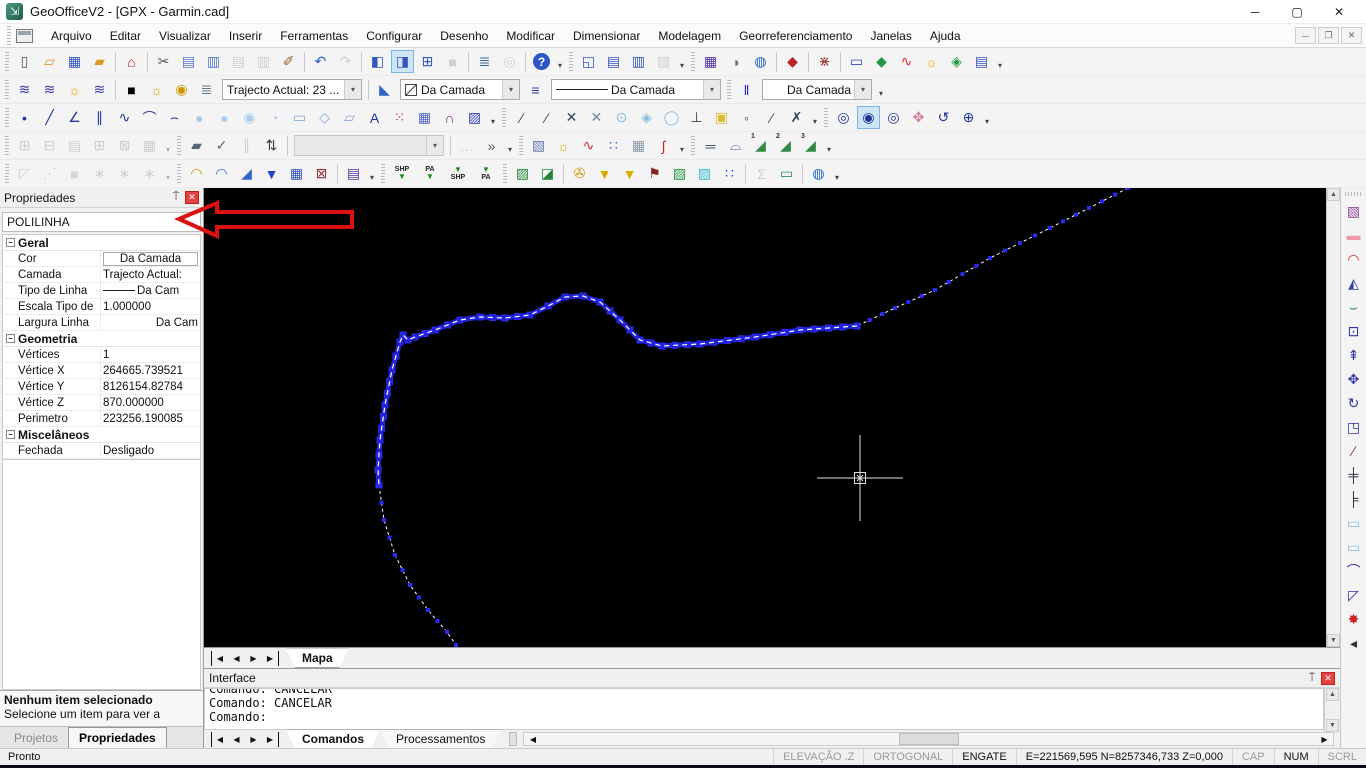  What do you see at coordinates (321, 173) in the screenshot?
I see `table-delete-icon: ⊠` at bounding box center [321, 173].